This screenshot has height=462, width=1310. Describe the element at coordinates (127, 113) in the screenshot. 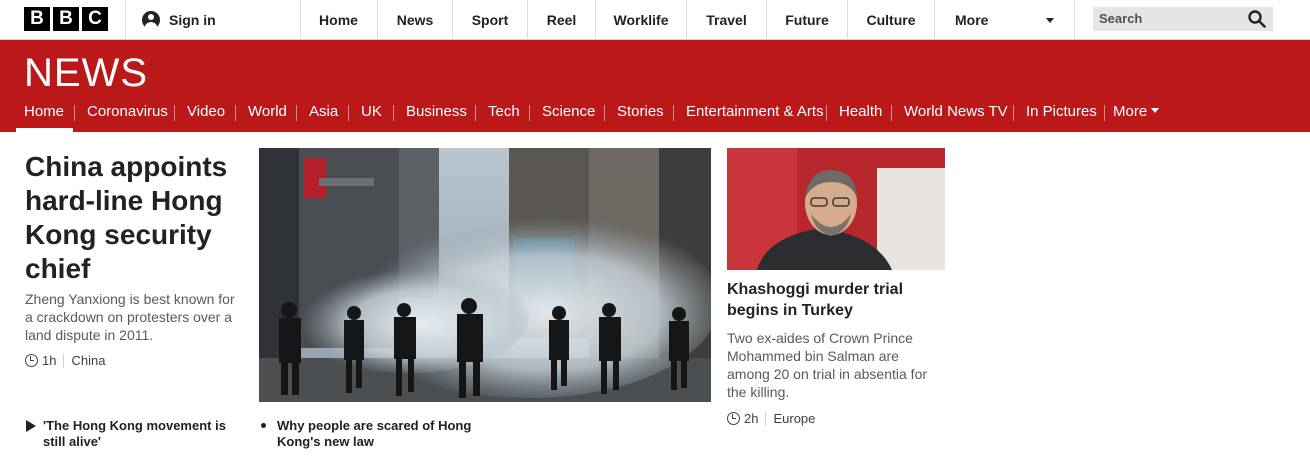

I see `news-nav-coronavirus: Coronavirus` at that location.